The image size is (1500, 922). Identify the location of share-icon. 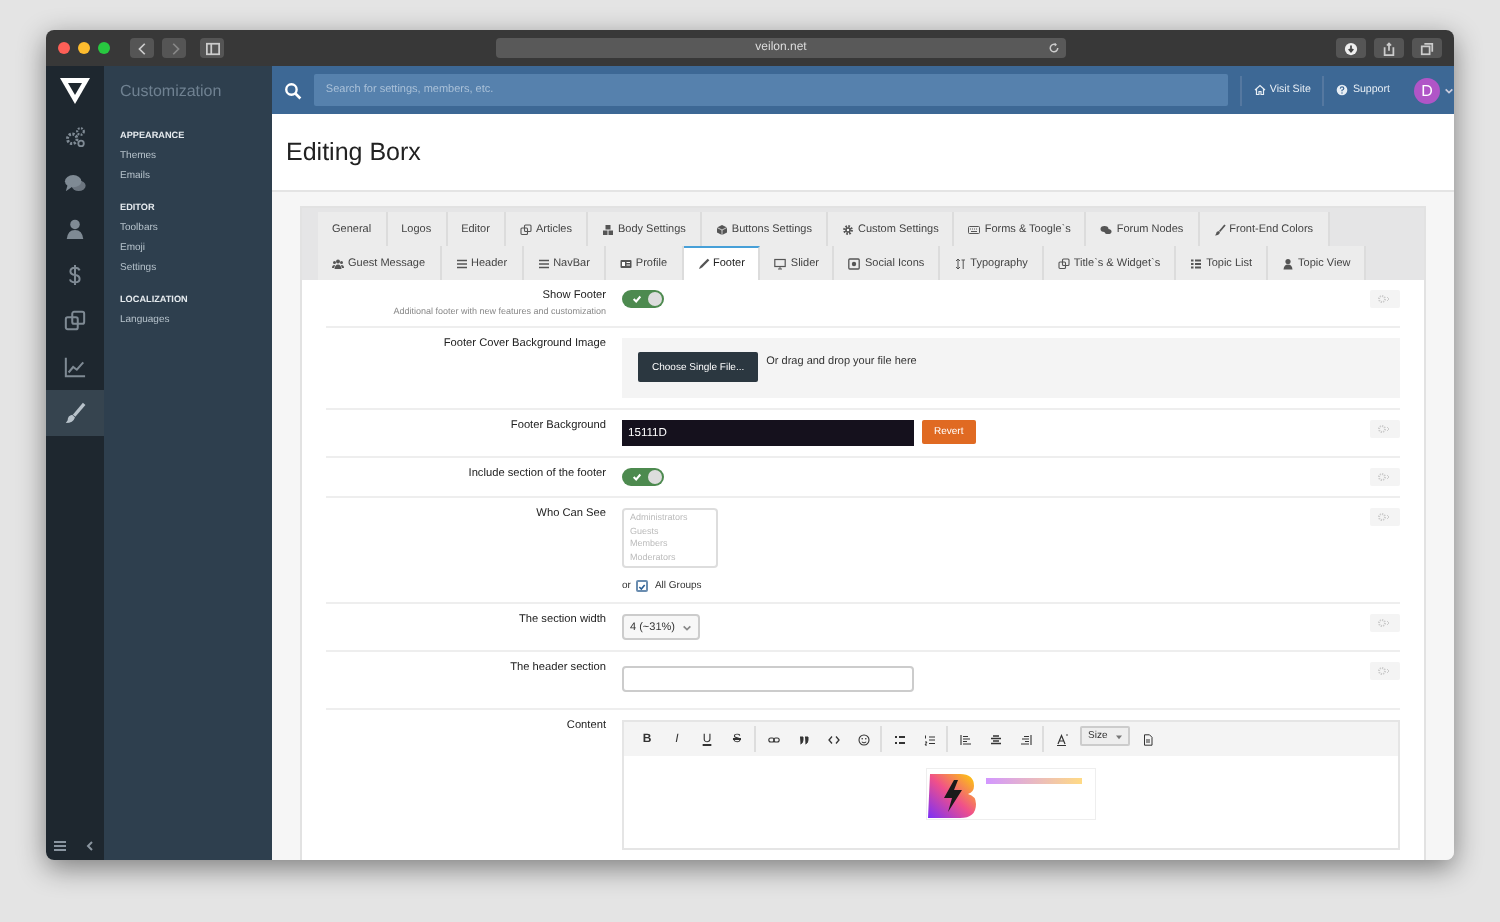
(1389, 48).